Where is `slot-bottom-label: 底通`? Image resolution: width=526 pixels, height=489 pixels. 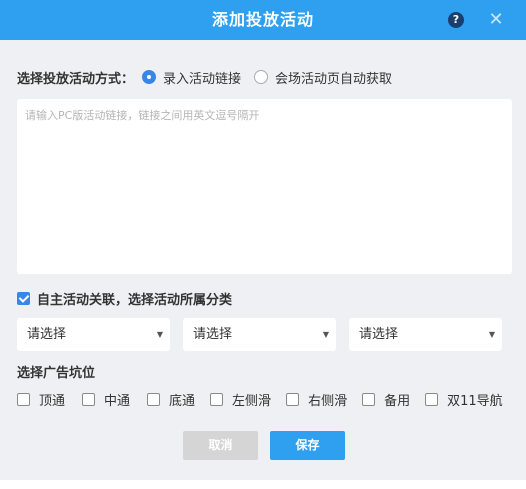
slot-bottom-label: 底通 is located at coordinates (182, 401).